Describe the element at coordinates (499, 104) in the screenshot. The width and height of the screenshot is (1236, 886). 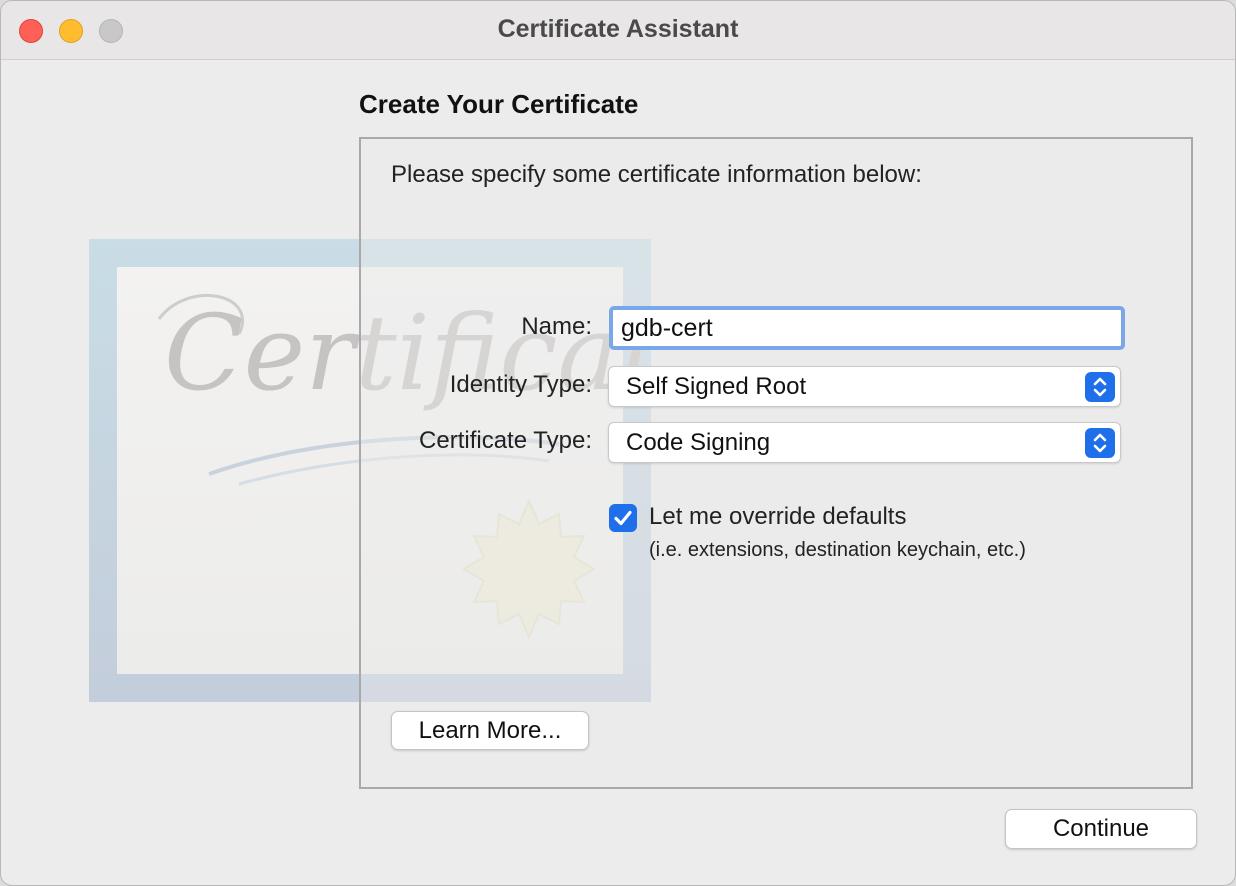
I see `page-heading: Create Your Certificate` at that location.